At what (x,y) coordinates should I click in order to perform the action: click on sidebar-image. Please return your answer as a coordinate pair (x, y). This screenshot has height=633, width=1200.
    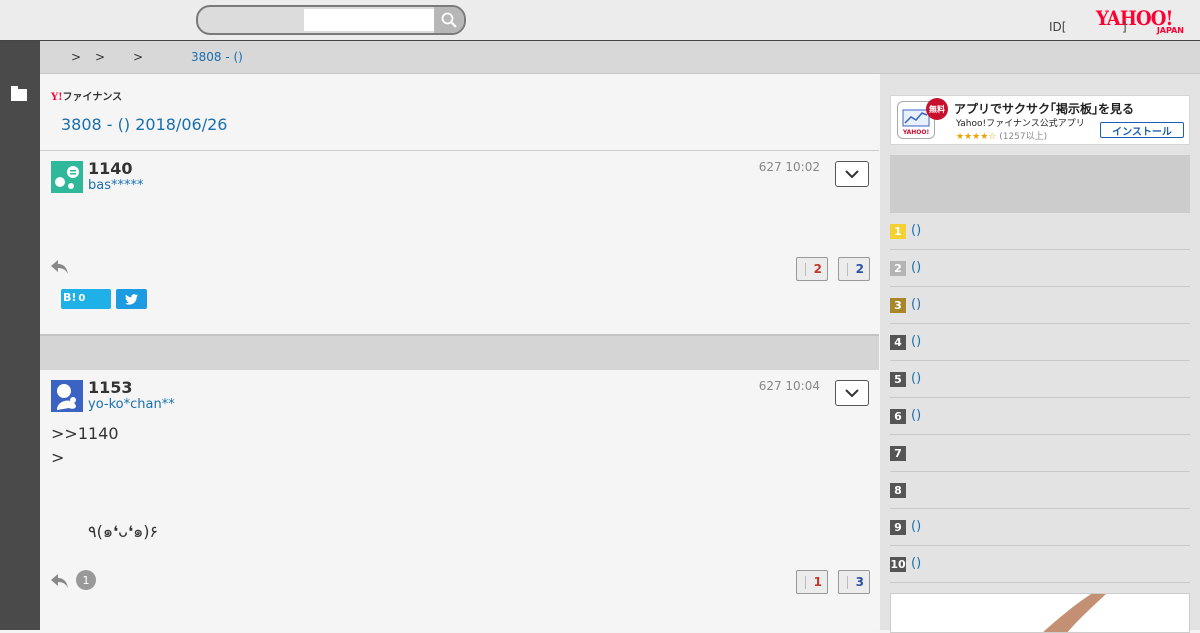
    Looking at the image, I should click on (1040, 613).